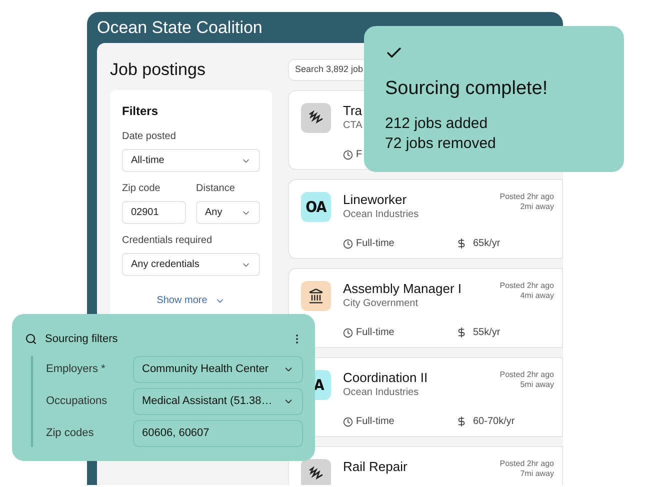  What do you see at coordinates (154, 212) in the screenshot?
I see `input-field: 02901` at bounding box center [154, 212].